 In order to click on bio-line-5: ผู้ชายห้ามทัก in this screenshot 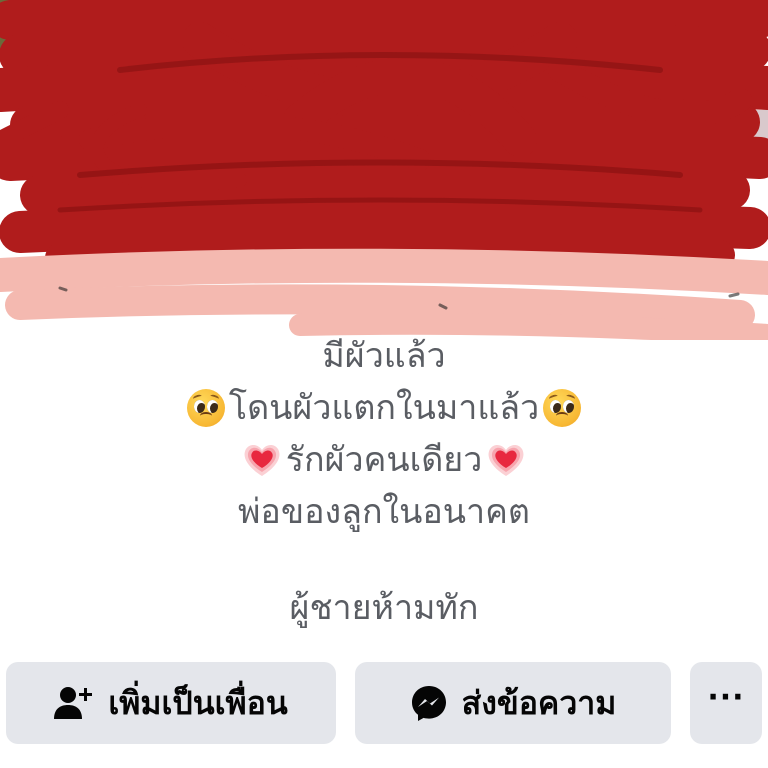, I will do `click(384, 608)`.